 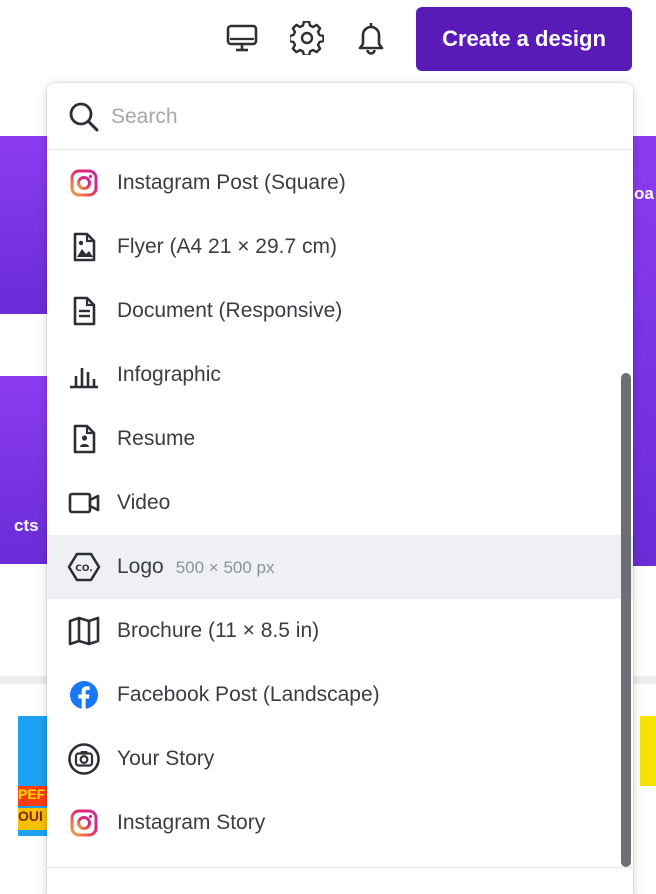 What do you see at coordinates (340, 247) in the screenshot?
I see `list-item-flyer: Flyer (A4 21 × 29.7 cm)` at bounding box center [340, 247].